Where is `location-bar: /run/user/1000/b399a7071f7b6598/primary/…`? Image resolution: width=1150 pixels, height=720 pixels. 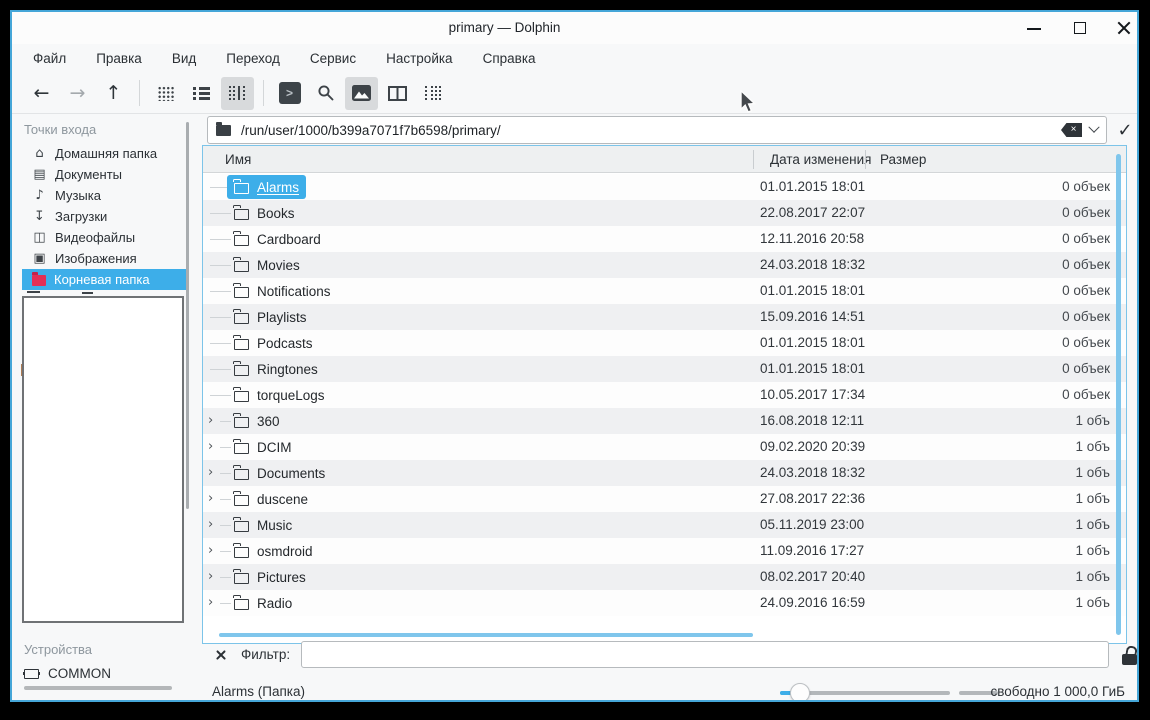 location-bar: /run/user/1000/b399a7071f7b6598/primary/… is located at coordinates (657, 130).